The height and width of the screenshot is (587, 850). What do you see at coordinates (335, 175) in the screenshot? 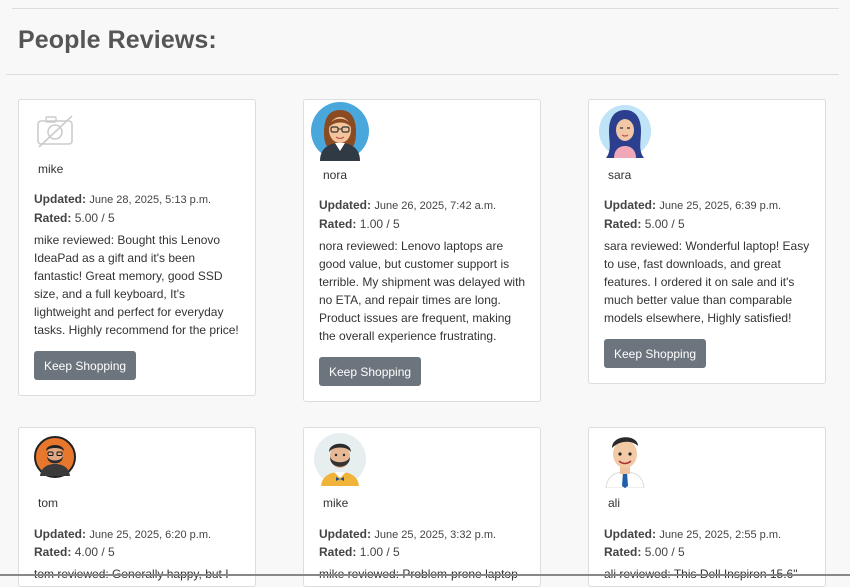
I see `reviewer-name: nora` at bounding box center [335, 175].